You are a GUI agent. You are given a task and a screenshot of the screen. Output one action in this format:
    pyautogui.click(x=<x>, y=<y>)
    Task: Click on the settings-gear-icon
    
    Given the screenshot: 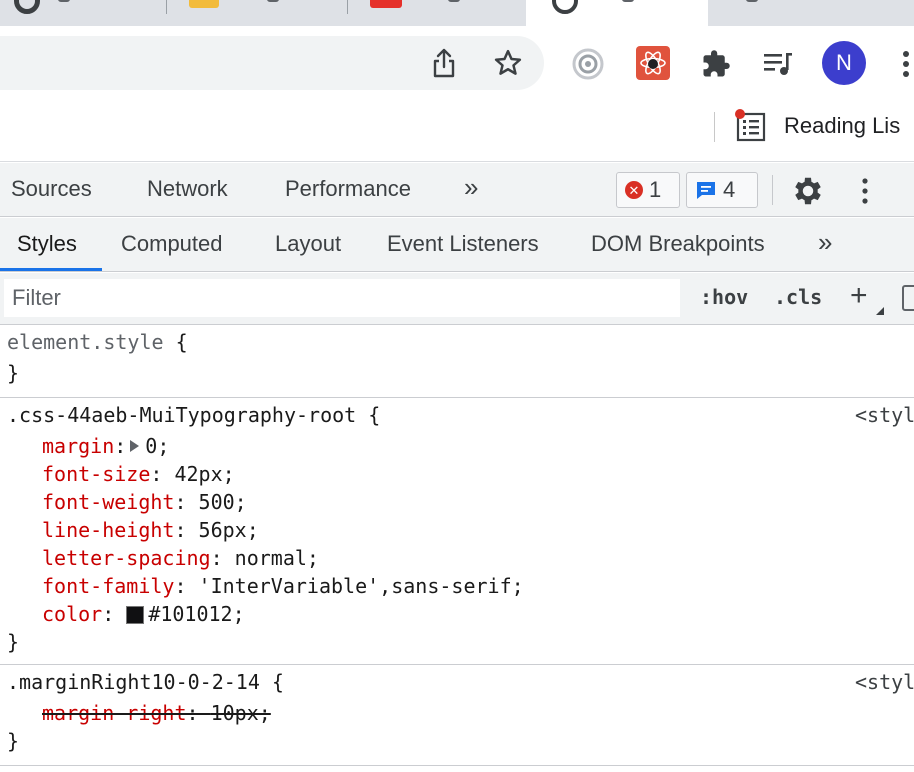 What is the action you would take?
    pyautogui.click(x=808, y=191)
    